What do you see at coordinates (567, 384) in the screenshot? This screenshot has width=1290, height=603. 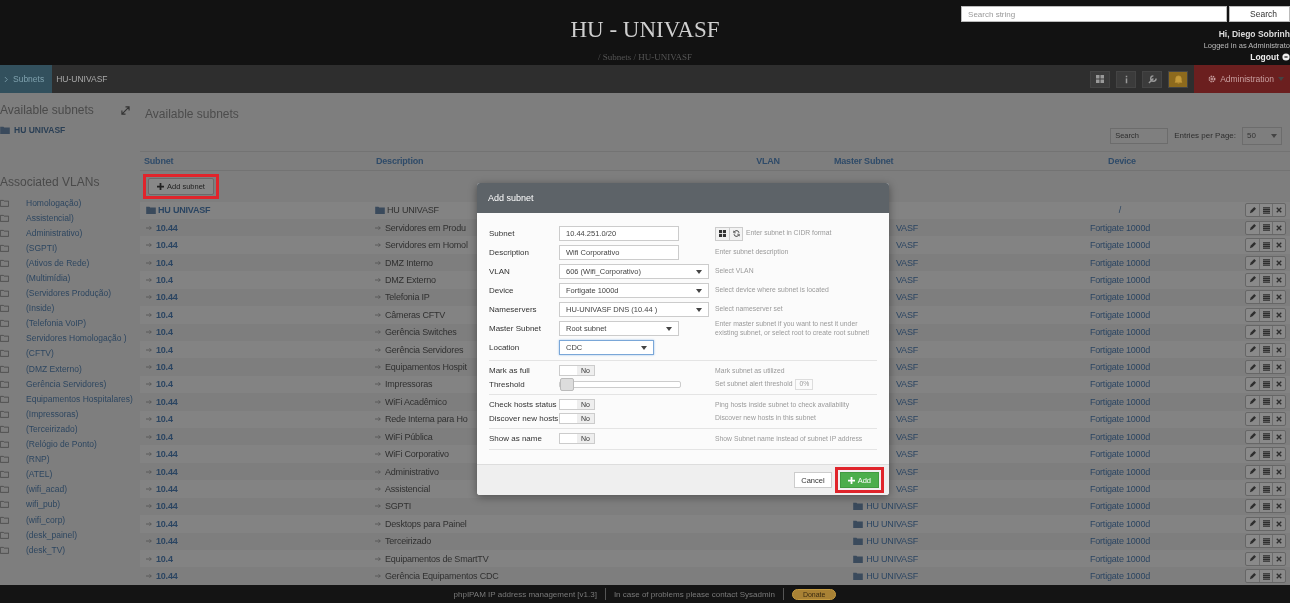 I see `slider-thumb` at bounding box center [567, 384].